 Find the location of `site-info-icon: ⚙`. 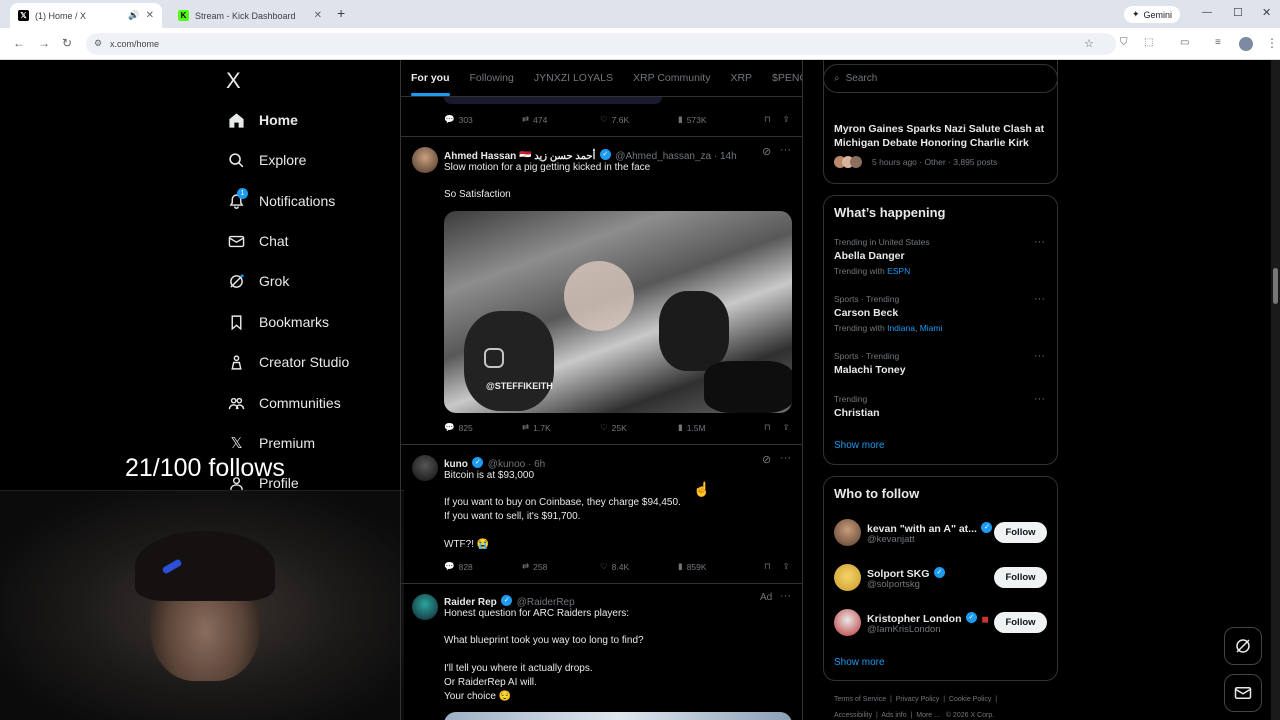

site-info-icon: ⚙ is located at coordinates (98, 43).